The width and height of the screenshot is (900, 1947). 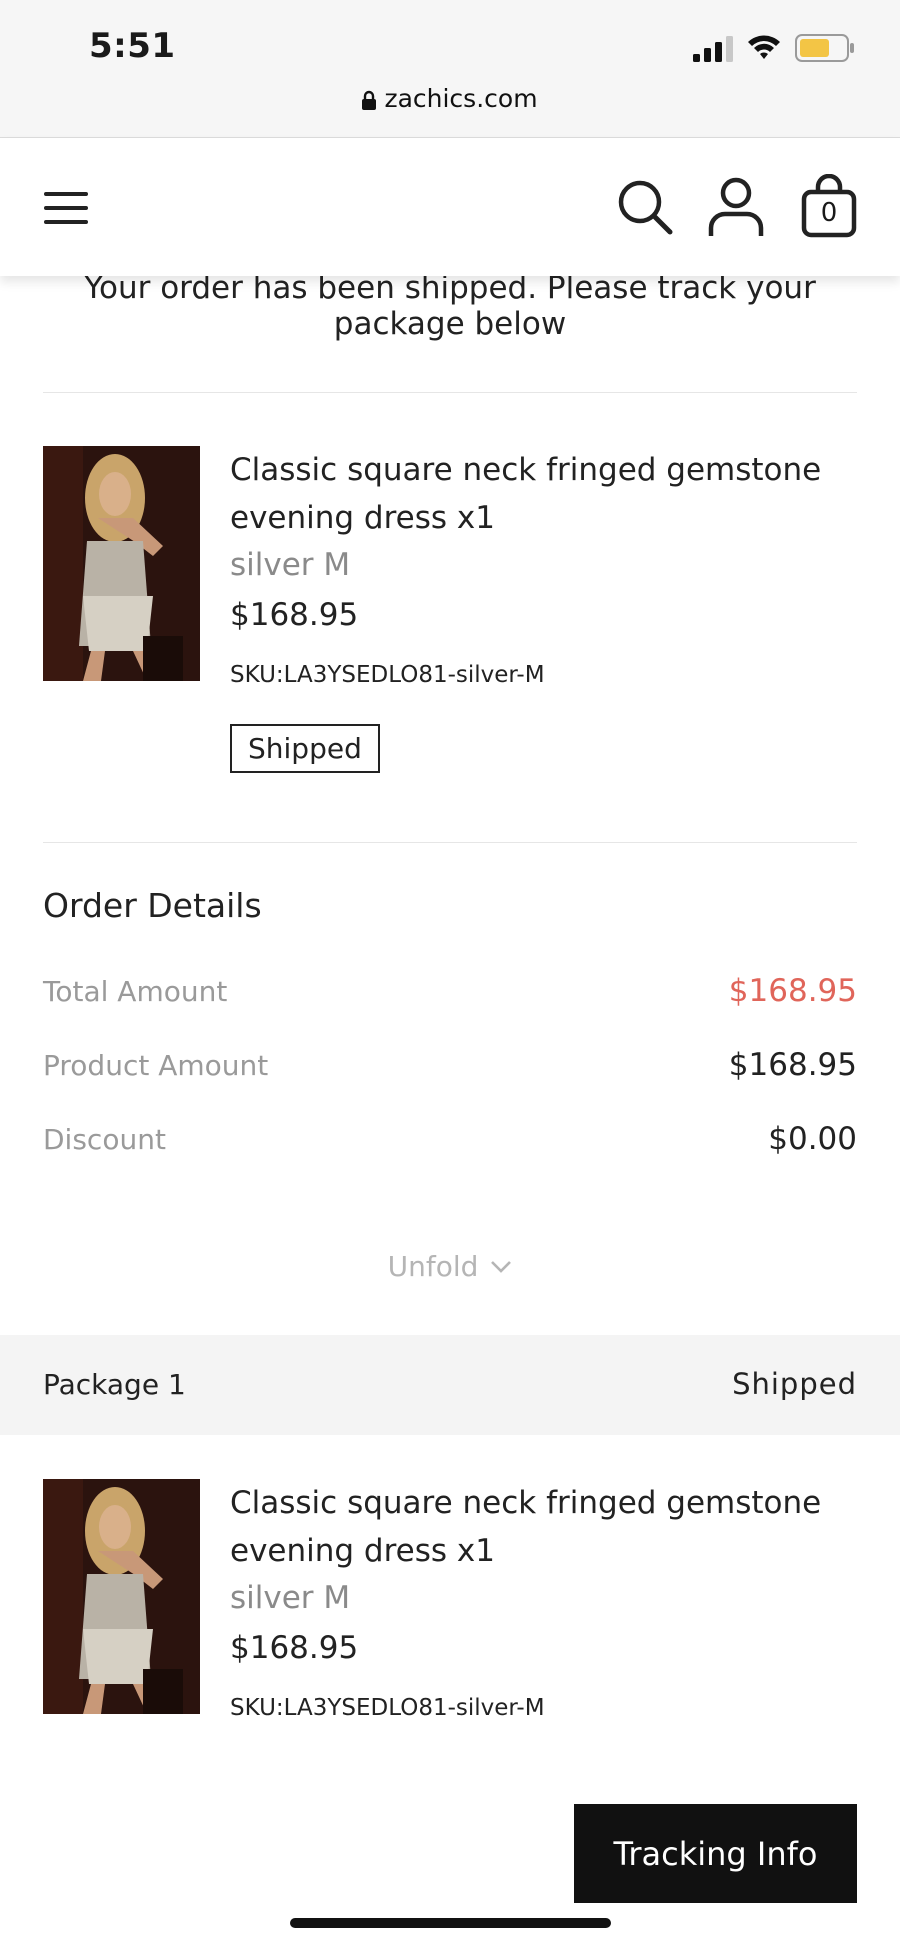 I want to click on url-text: zachics.com, so click(x=461, y=98).